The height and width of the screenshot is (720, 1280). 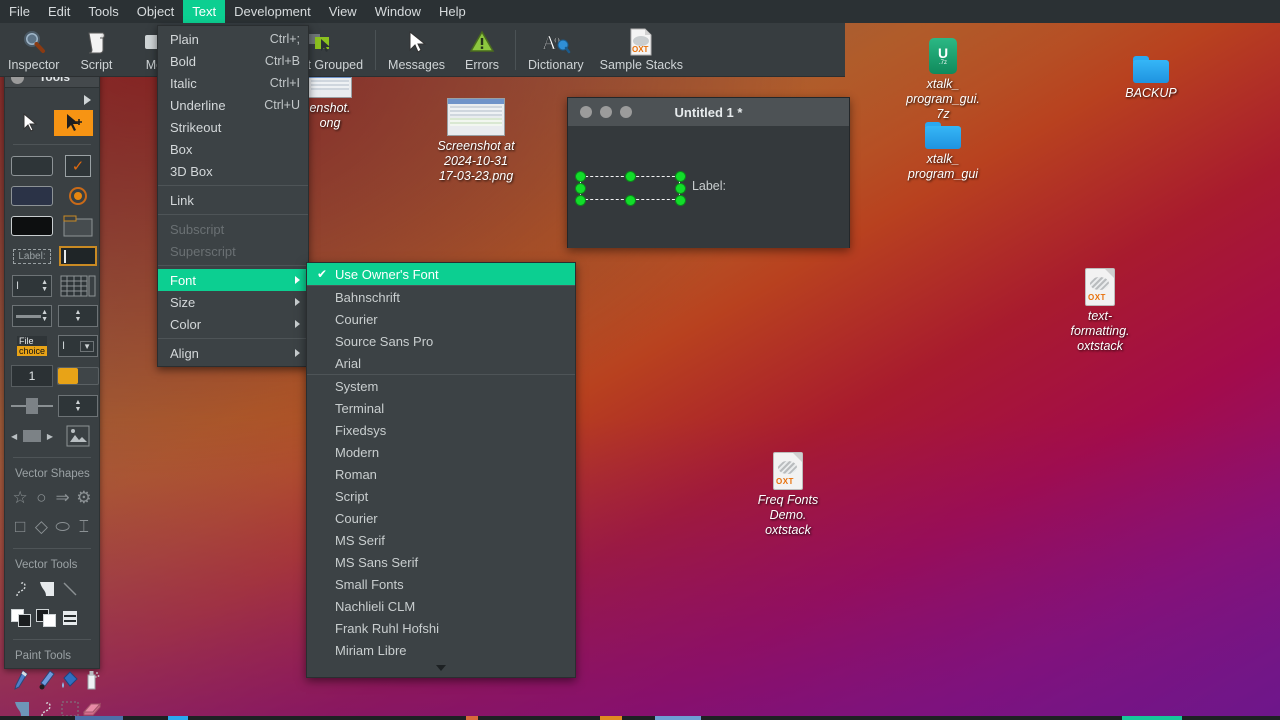 I want to click on toolbar-button-errors: Errors, so click(x=482, y=49).